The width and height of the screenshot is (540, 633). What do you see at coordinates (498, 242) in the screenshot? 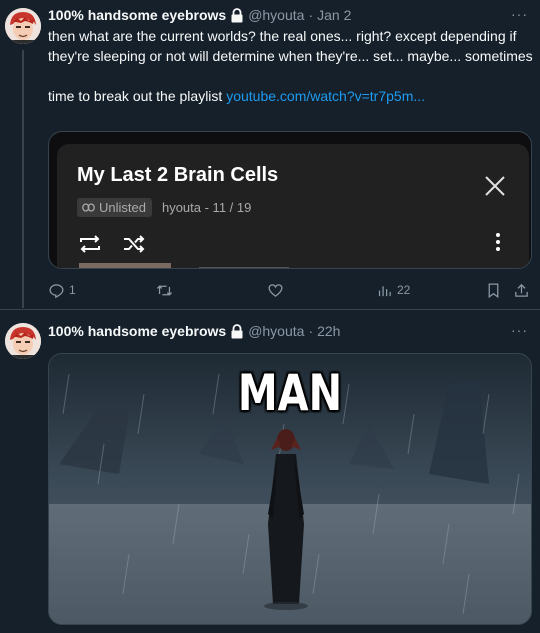
I see `kebab-menu-icon` at bounding box center [498, 242].